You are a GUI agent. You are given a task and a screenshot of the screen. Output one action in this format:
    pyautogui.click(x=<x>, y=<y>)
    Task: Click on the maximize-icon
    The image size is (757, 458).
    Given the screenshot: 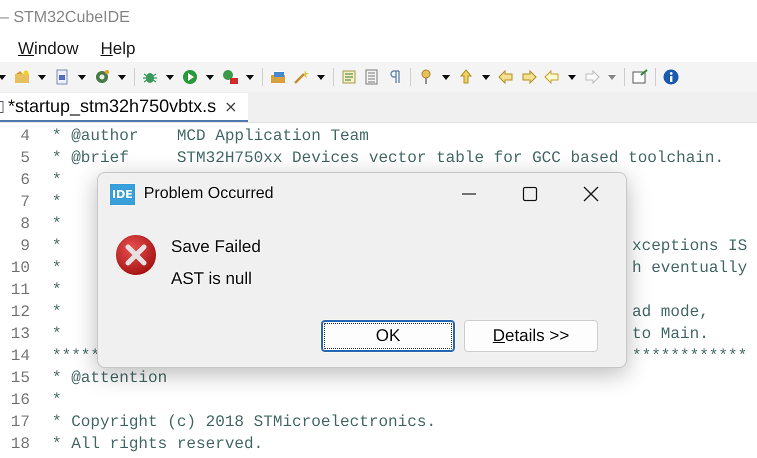 What is the action you would take?
    pyautogui.click(x=530, y=194)
    